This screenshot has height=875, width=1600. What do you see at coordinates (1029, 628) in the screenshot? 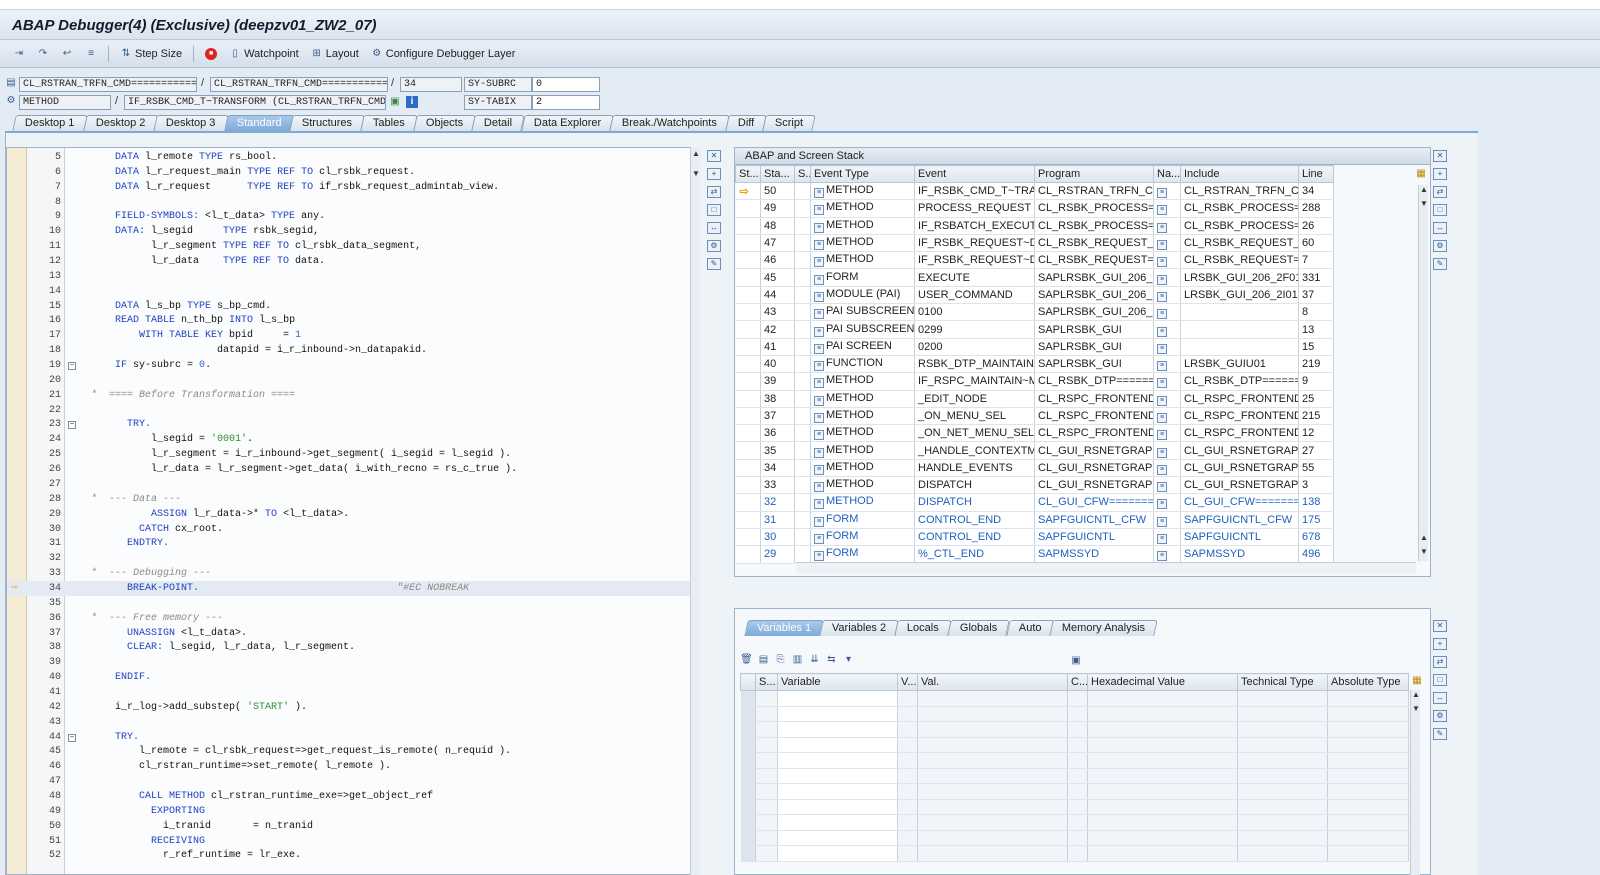
I see `variables-tab-auto: Auto` at bounding box center [1029, 628].